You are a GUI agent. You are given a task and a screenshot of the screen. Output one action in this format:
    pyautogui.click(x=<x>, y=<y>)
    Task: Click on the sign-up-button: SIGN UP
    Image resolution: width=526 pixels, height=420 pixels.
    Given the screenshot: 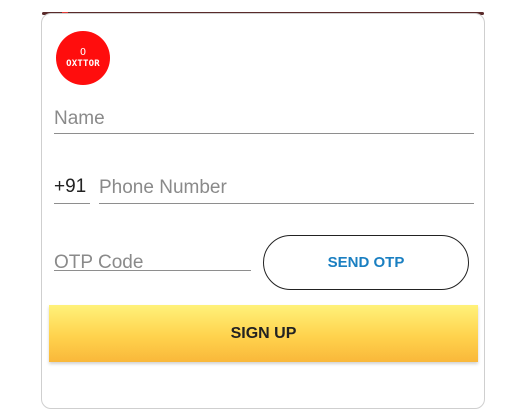 What is the action you would take?
    pyautogui.click(x=263, y=333)
    